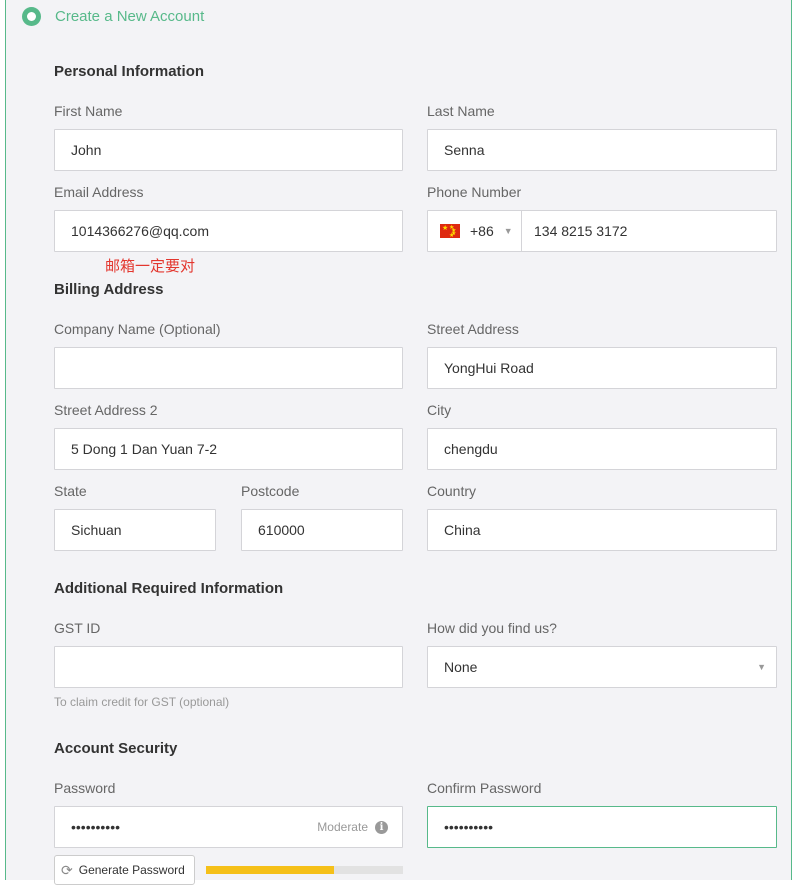 Image resolution: width=796 pixels, height=885 pixels. Describe the element at coordinates (85, 788) in the screenshot. I see `password-label: Password` at that location.